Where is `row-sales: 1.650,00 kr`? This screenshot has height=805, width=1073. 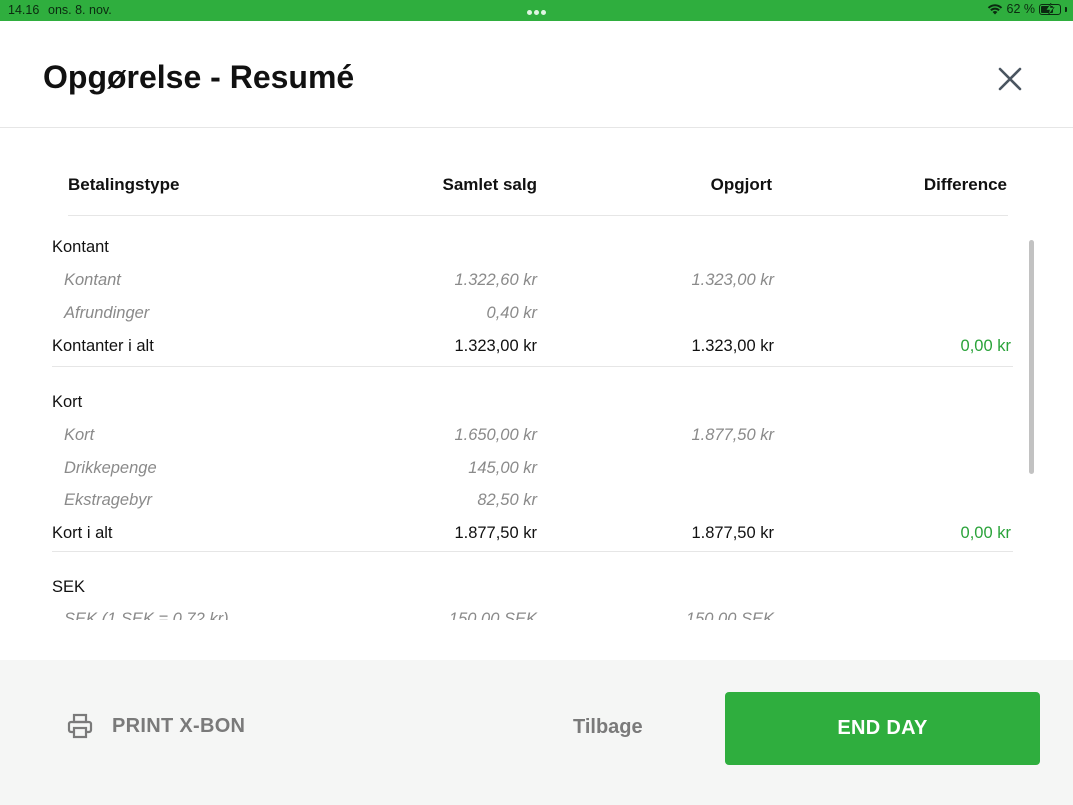
row-sales: 1.650,00 kr is located at coordinates (495, 435).